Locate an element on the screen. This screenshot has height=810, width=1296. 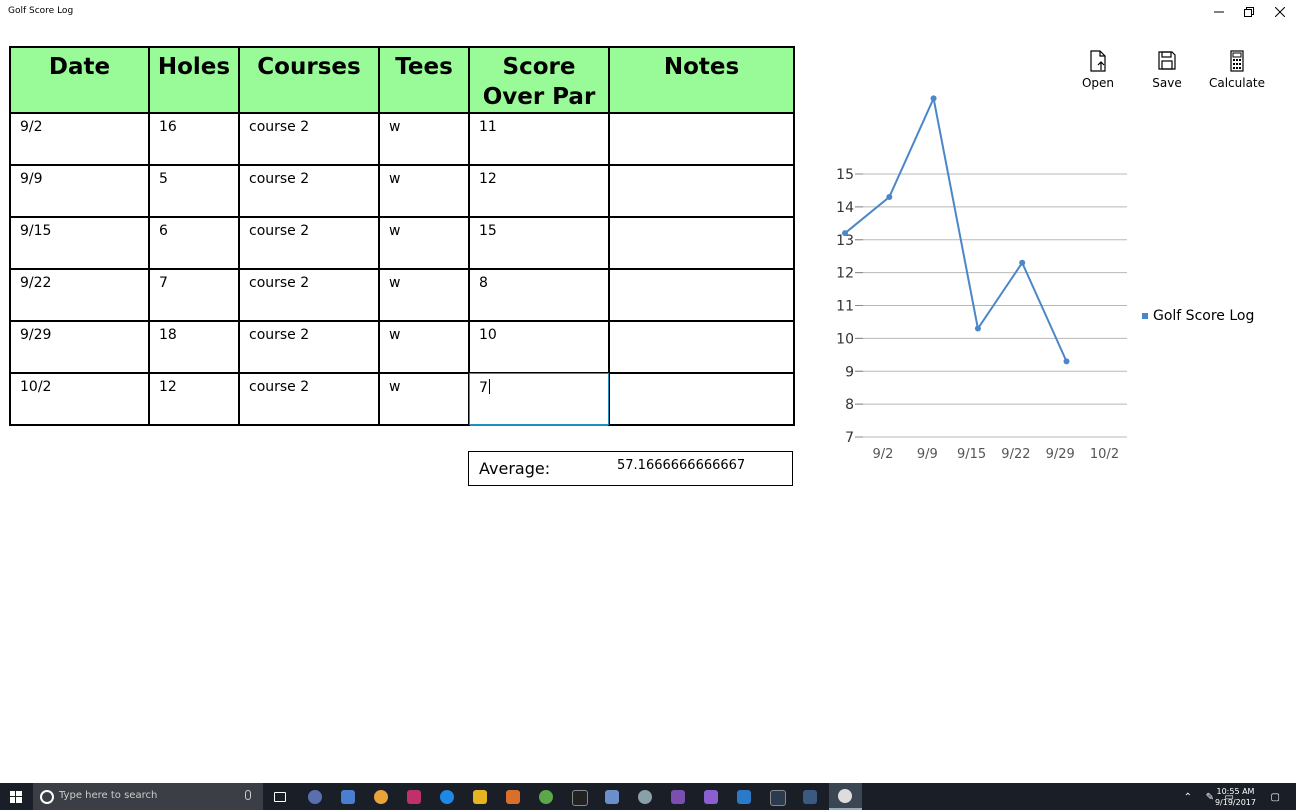
score-cell: 8 is located at coordinates (539, 295).